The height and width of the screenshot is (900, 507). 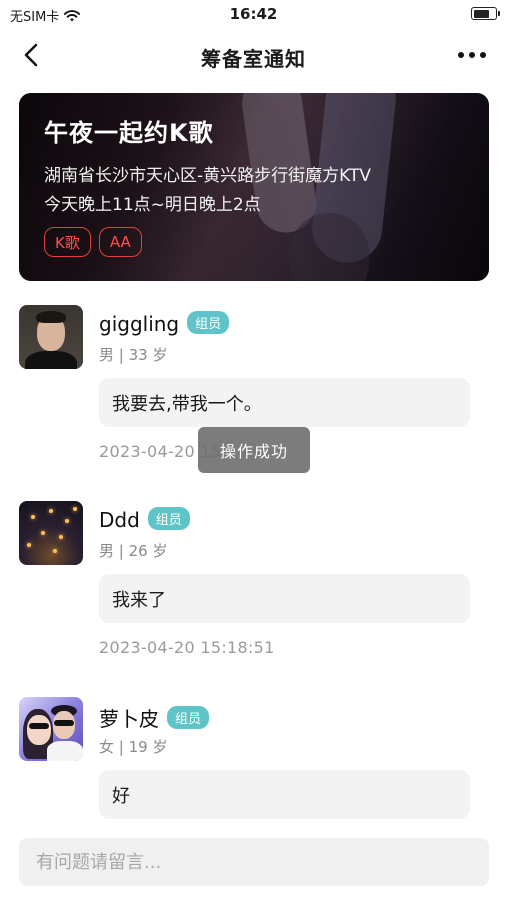 What do you see at coordinates (129, 133) in the screenshot?
I see `event-title: 午夜一起约K歌` at bounding box center [129, 133].